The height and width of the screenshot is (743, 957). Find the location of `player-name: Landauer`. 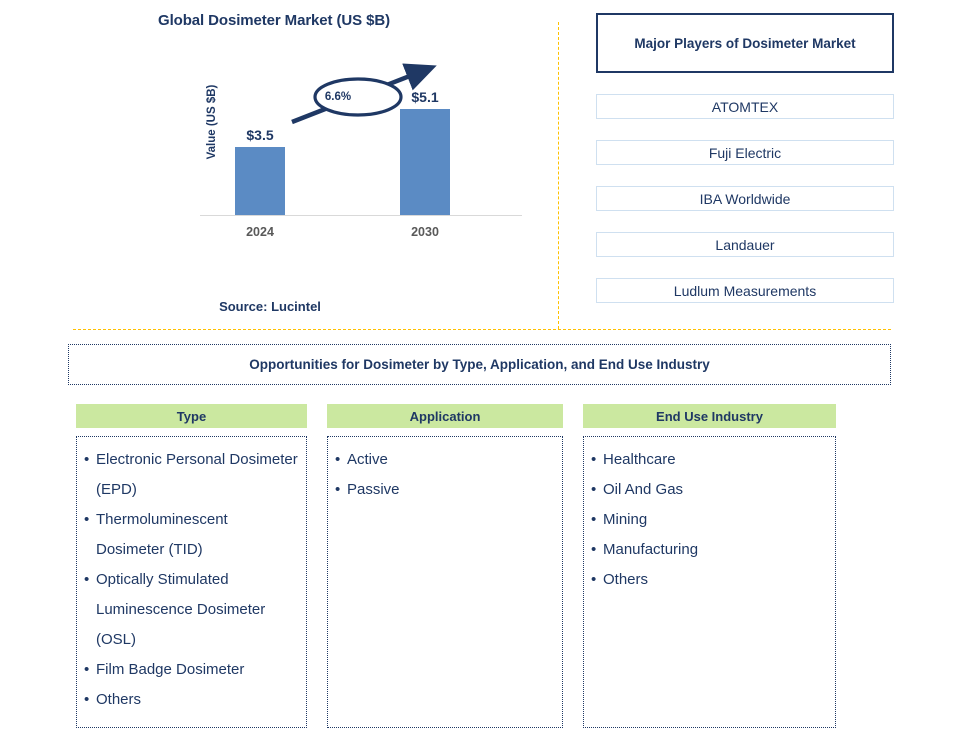

player-name: Landauer is located at coordinates (745, 244).